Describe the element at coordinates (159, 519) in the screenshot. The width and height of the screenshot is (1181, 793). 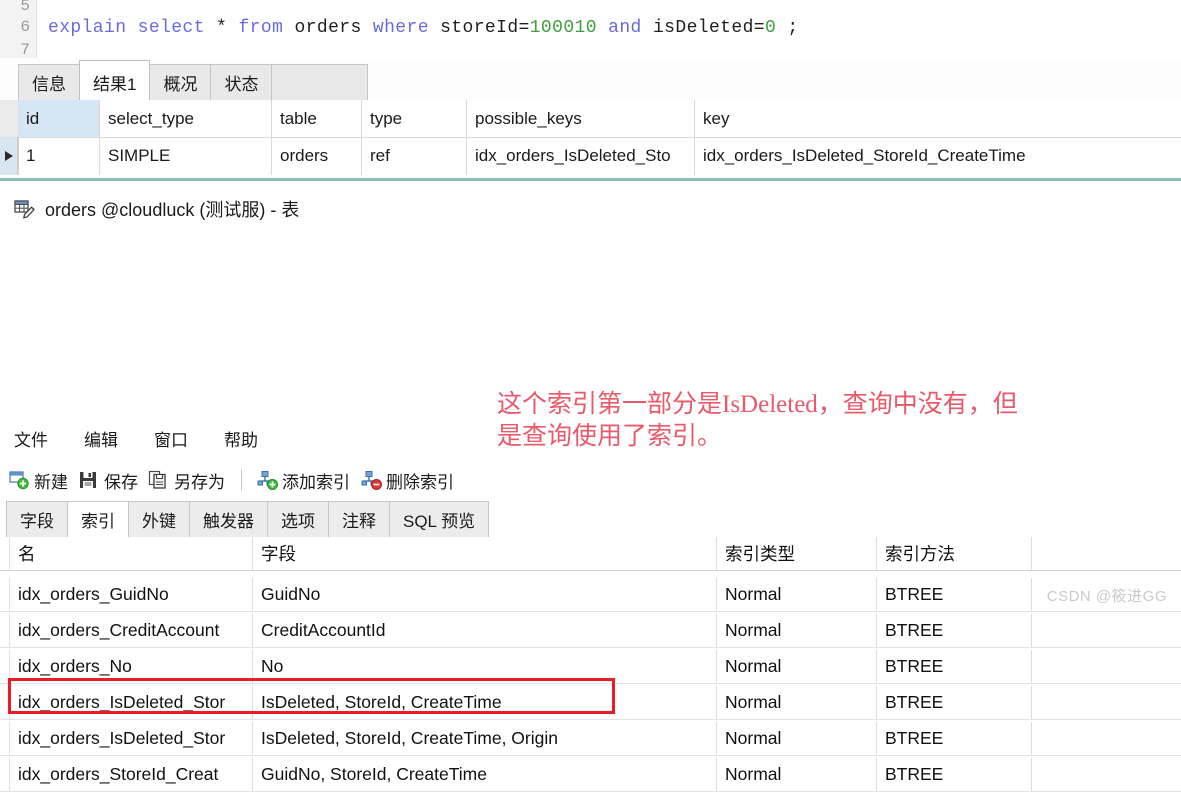
I see `designer-tab-2: 外键` at that location.